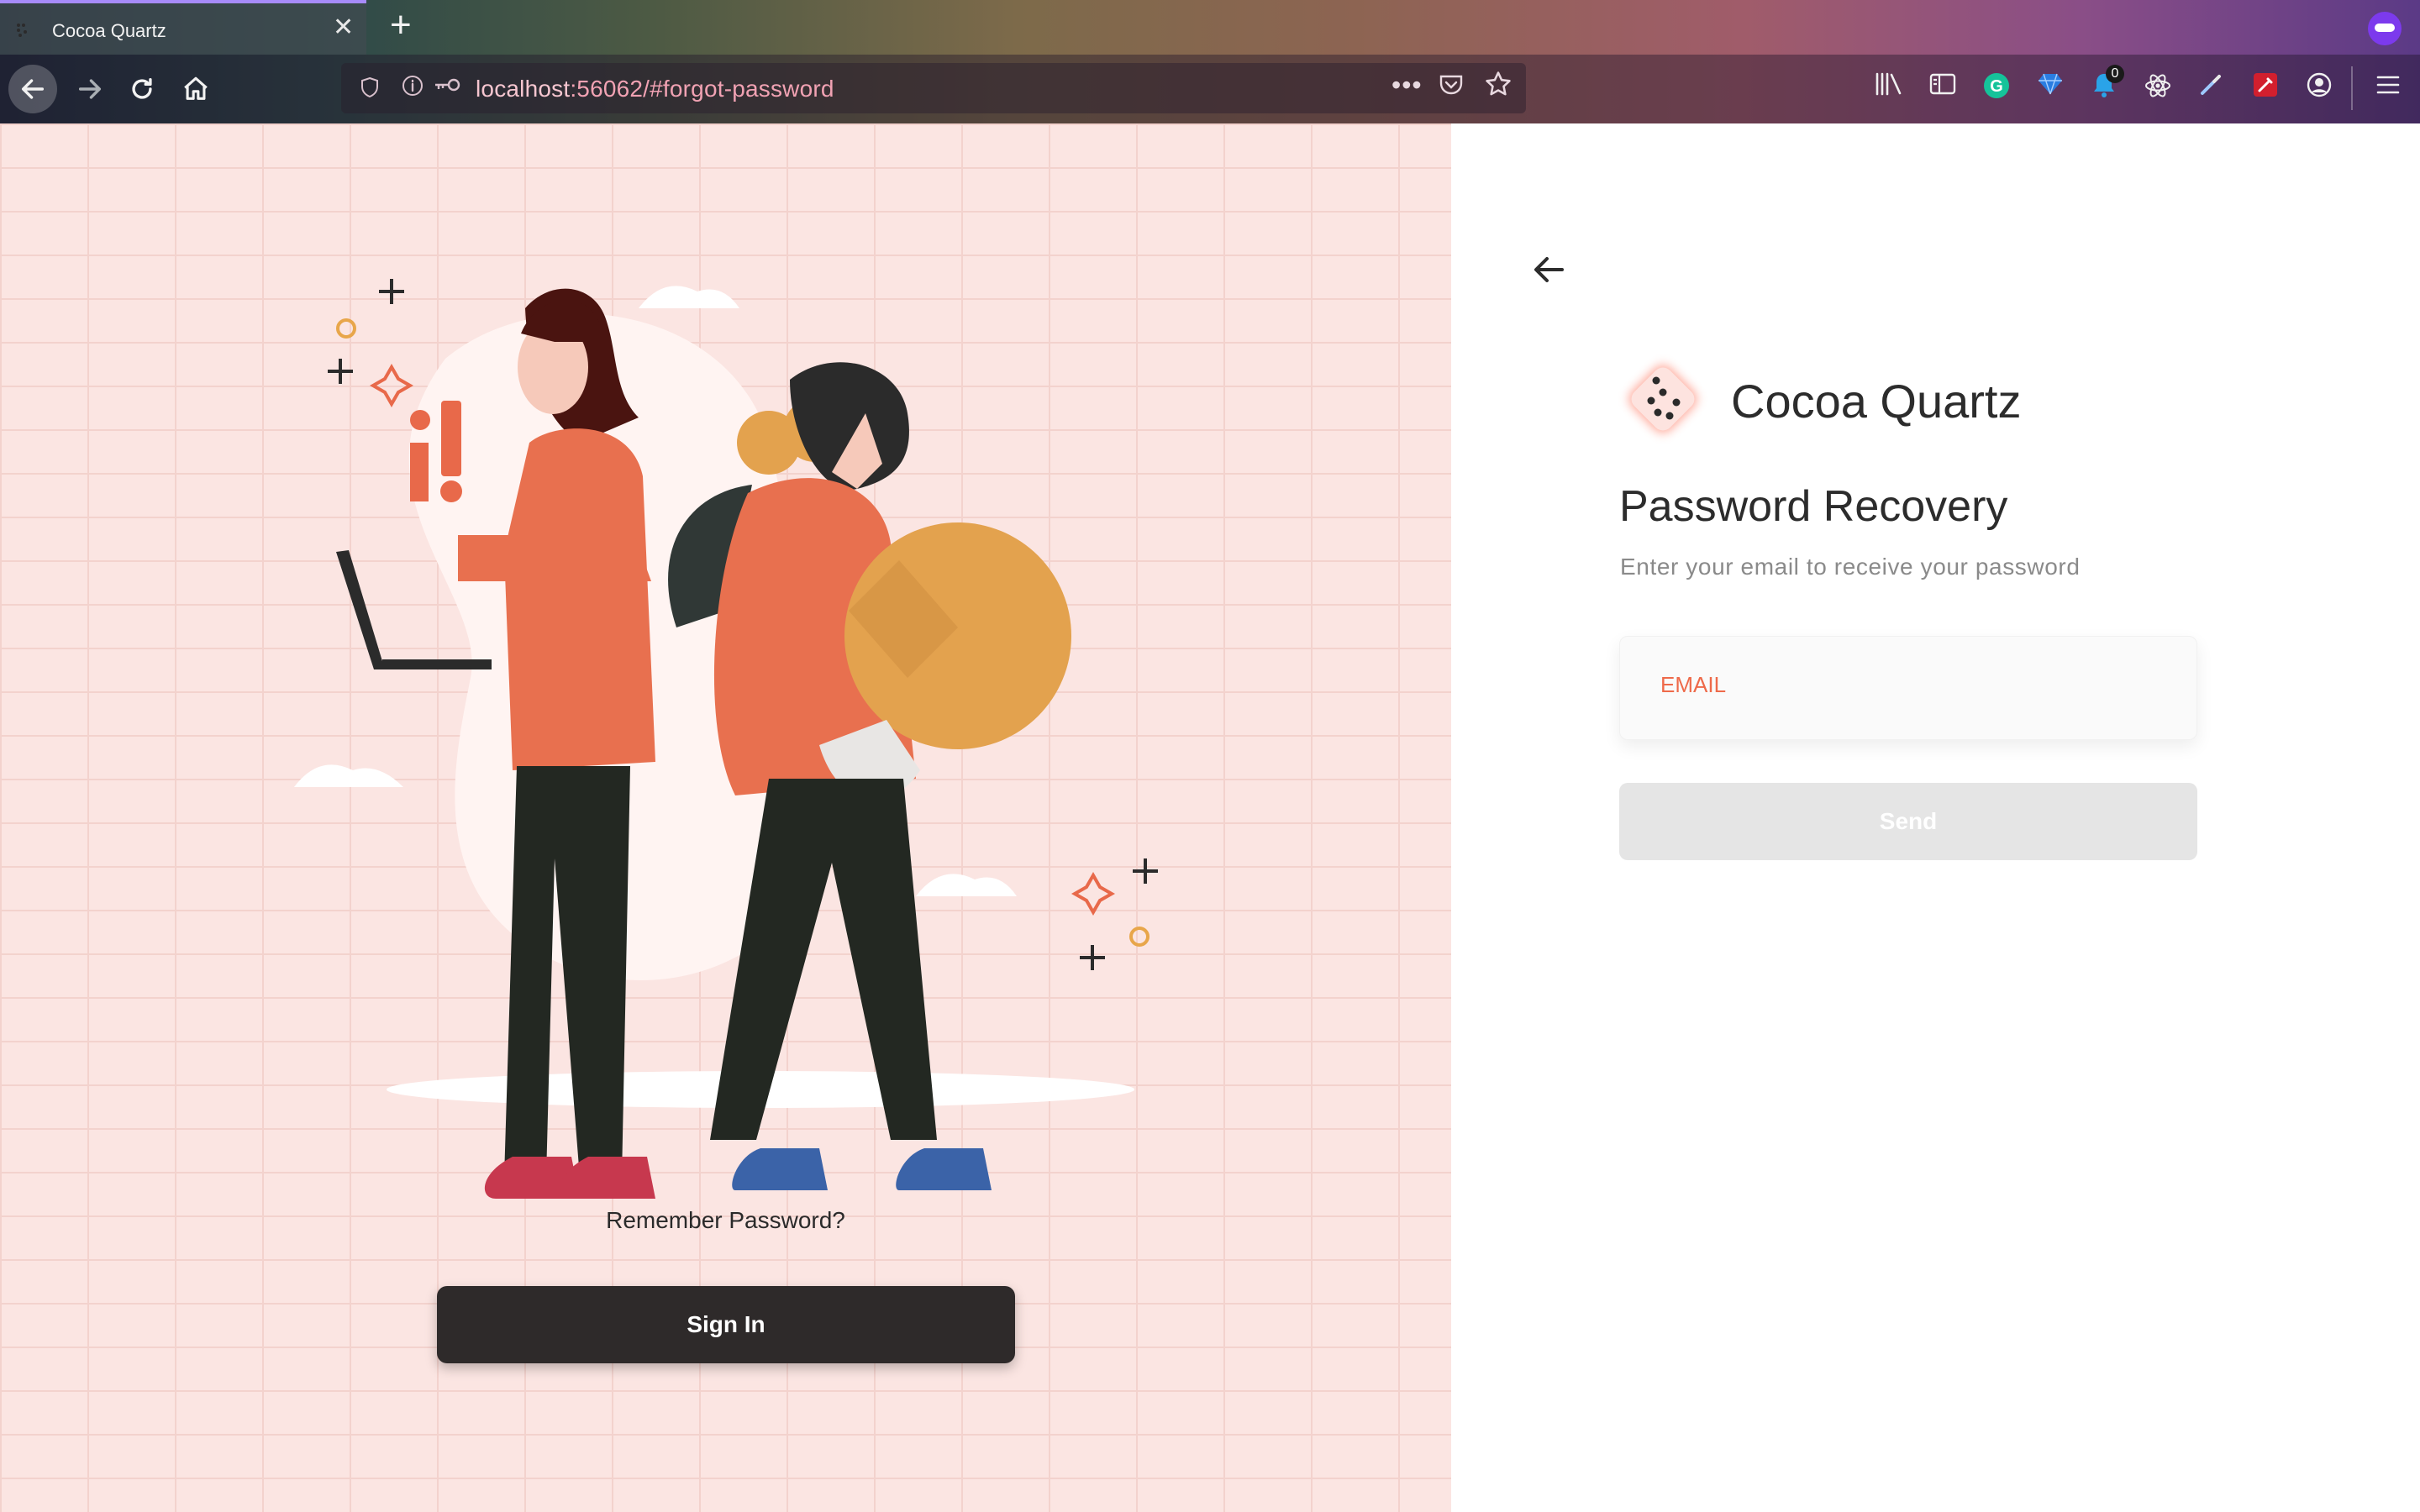 The height and width of the screenshot is (1512, 2420). I want to click on url-path: :56062/#forgot-password, so click(702, 89).